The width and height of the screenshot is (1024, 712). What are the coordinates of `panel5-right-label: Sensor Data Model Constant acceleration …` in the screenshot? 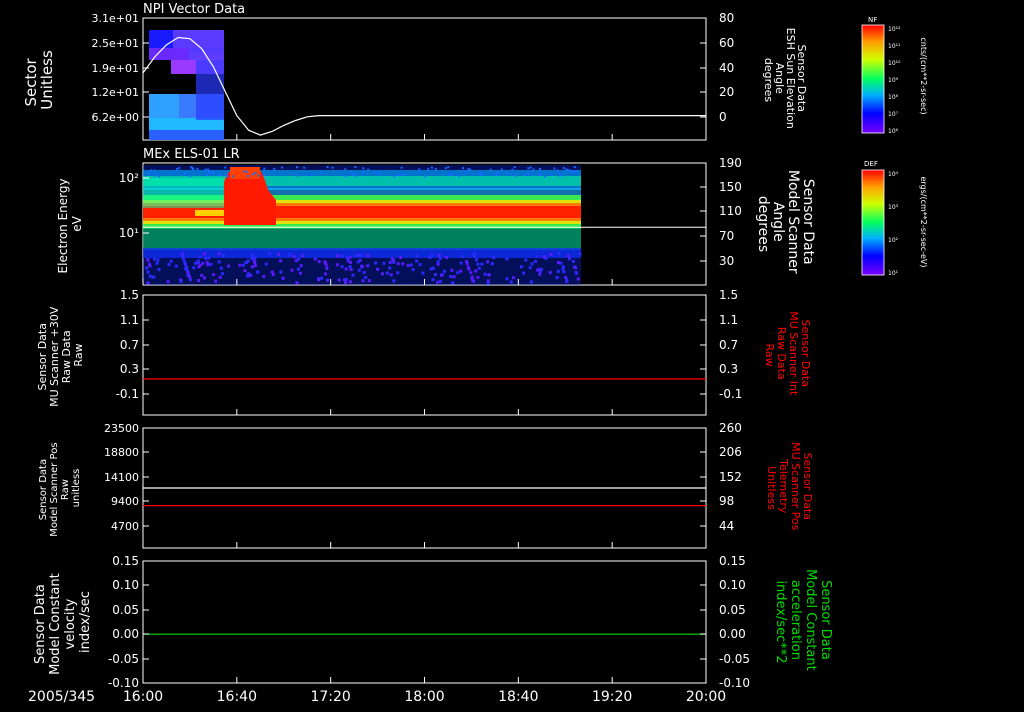 It's located at (803, 622).